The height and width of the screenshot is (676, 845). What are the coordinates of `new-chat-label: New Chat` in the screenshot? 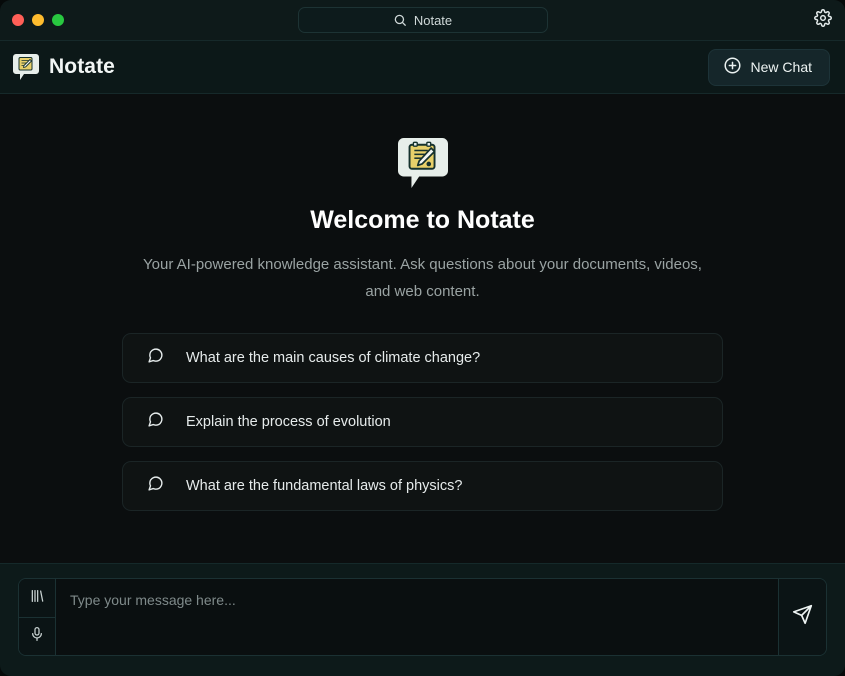 It's located at (781, 67).